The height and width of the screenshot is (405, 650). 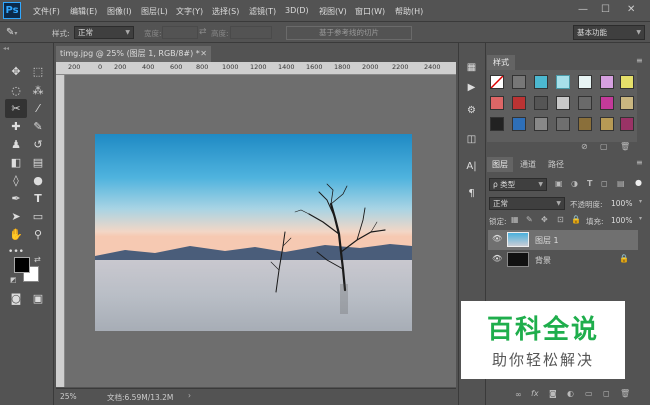 What do you see at coordinates (297, 10) in the screenshot?
I see `menu-3d: 3D(D)` at bounding box center [297, 10].